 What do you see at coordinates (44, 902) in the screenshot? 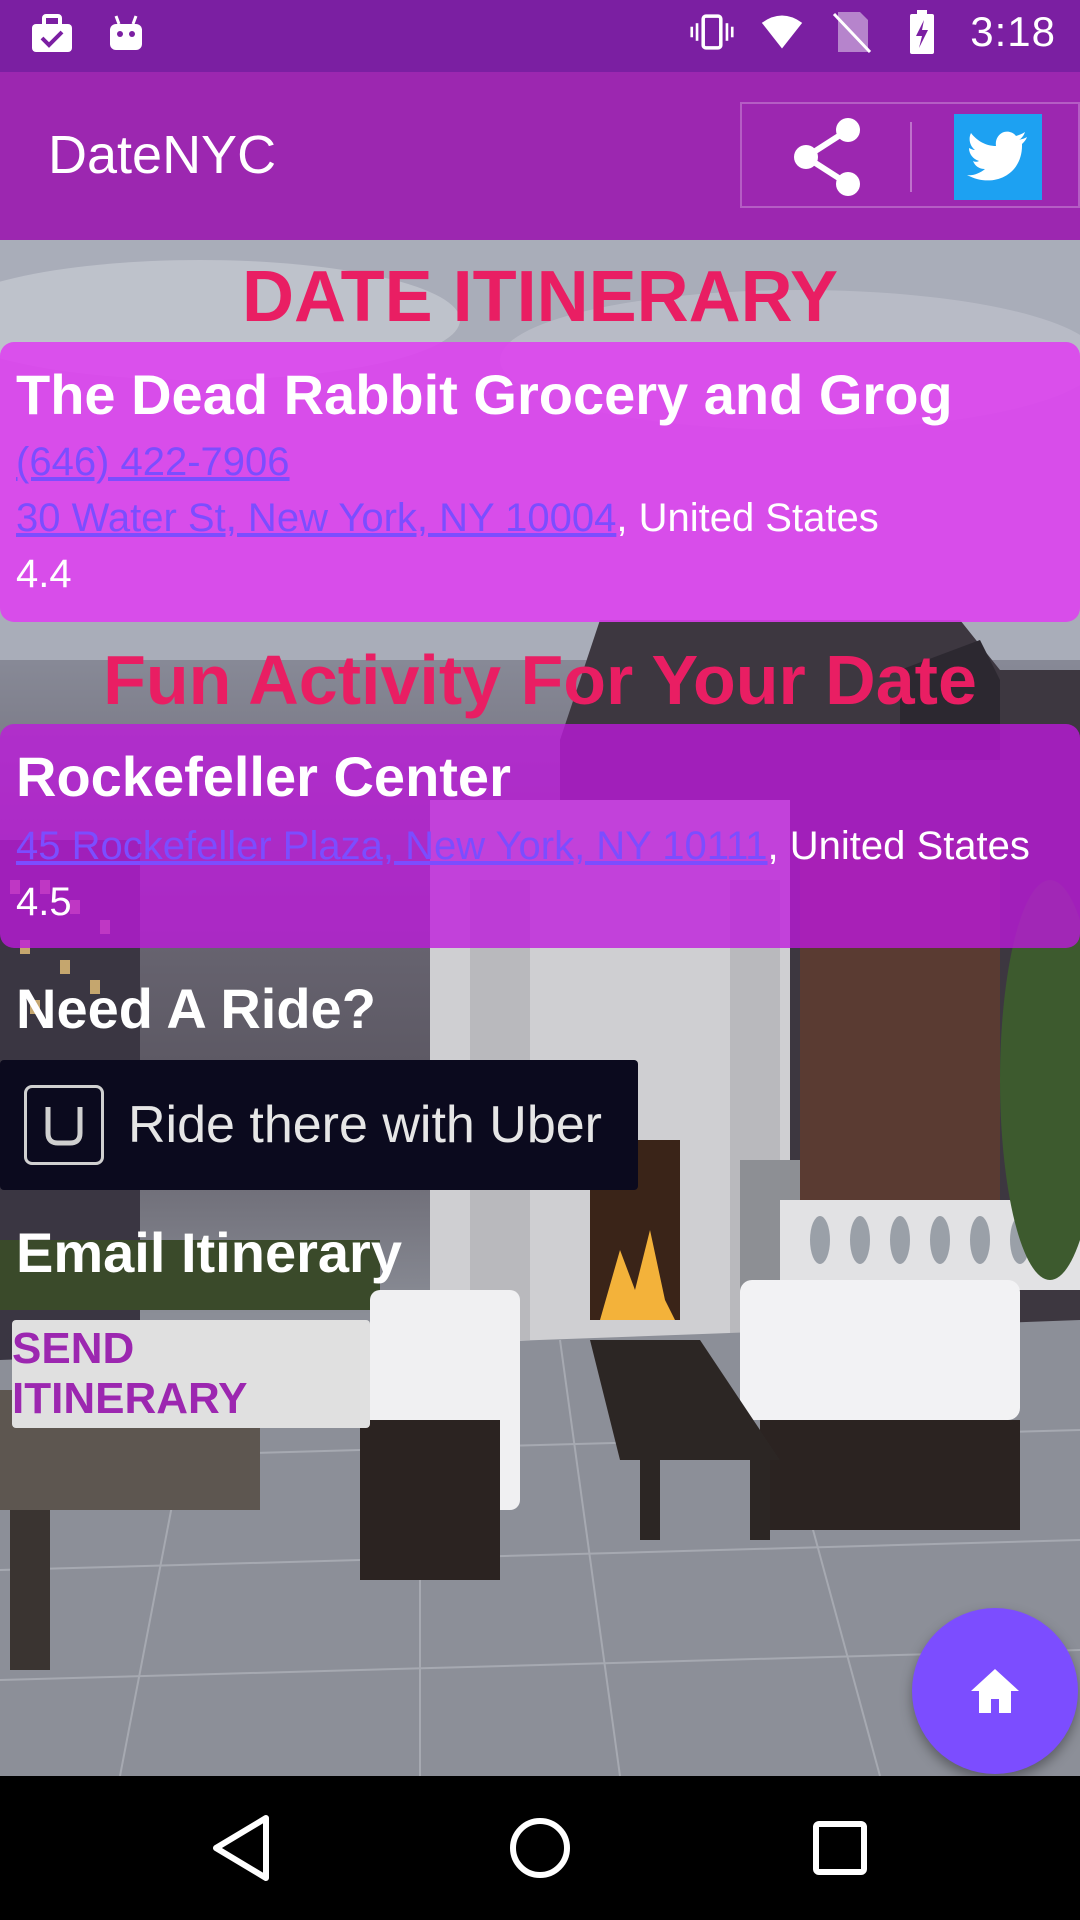
I see `activity-rating: 4.5` at bounding box center [44, 902].